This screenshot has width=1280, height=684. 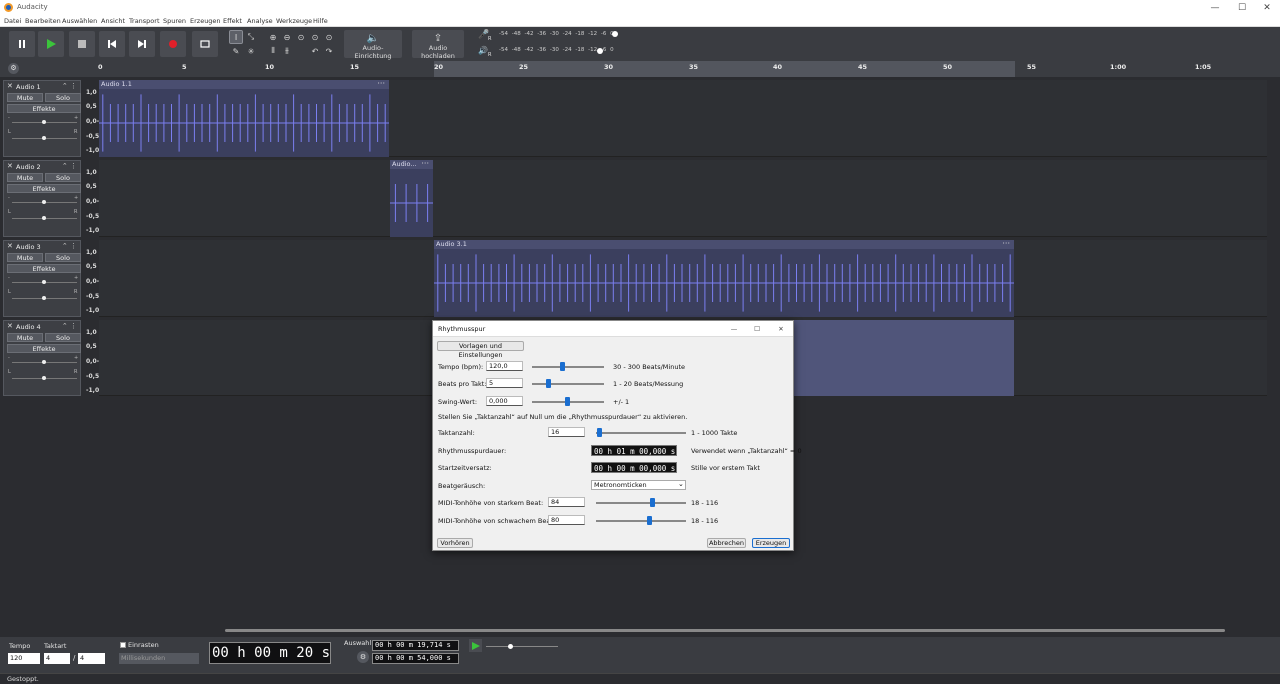 I want to click on record-meter-handle, so click(x=615, y=34).